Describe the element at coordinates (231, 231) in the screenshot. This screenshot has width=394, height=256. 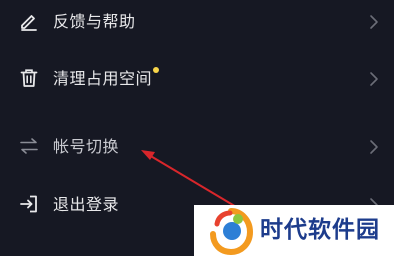
I see `brand-logo-icon` at that location.